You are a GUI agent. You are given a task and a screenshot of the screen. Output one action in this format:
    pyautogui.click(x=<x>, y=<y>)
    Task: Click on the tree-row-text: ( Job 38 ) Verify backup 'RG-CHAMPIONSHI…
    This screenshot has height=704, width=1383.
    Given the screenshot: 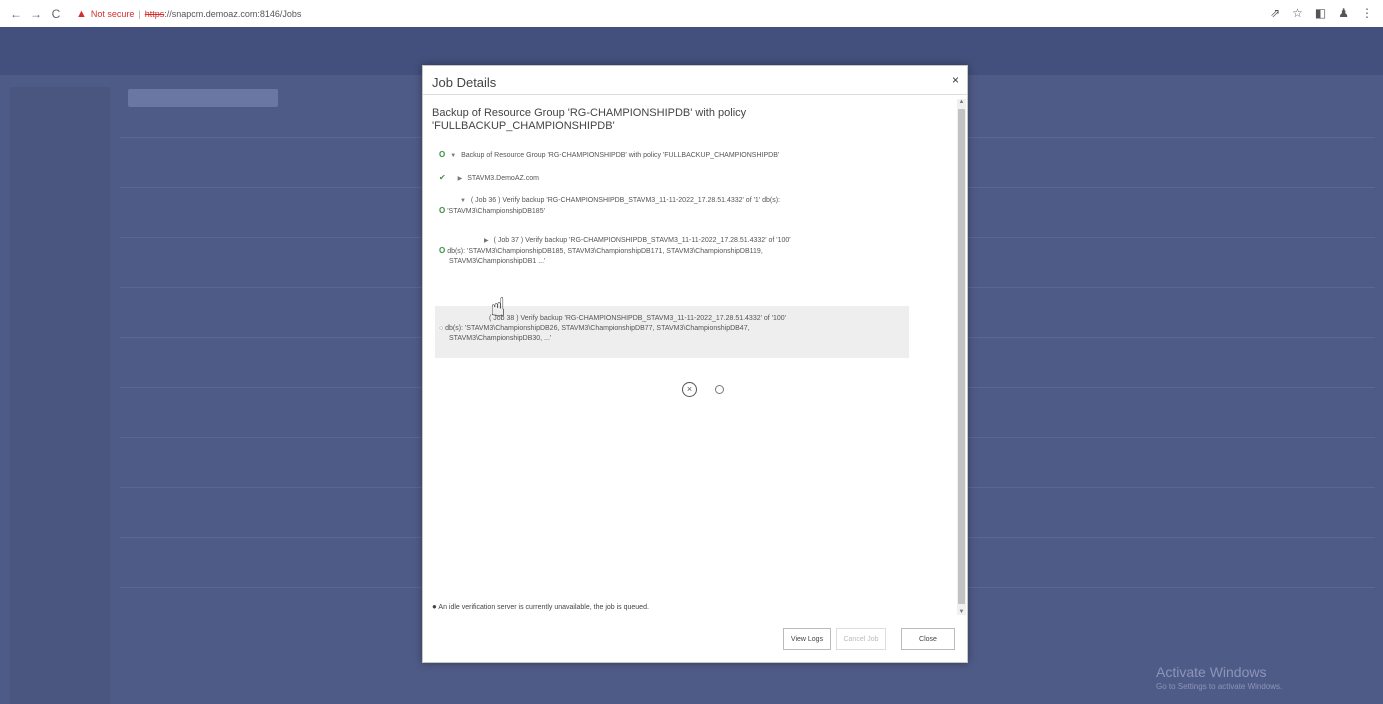 What is the action you would take?
    pyautogui.click(x=638, y=318)
    